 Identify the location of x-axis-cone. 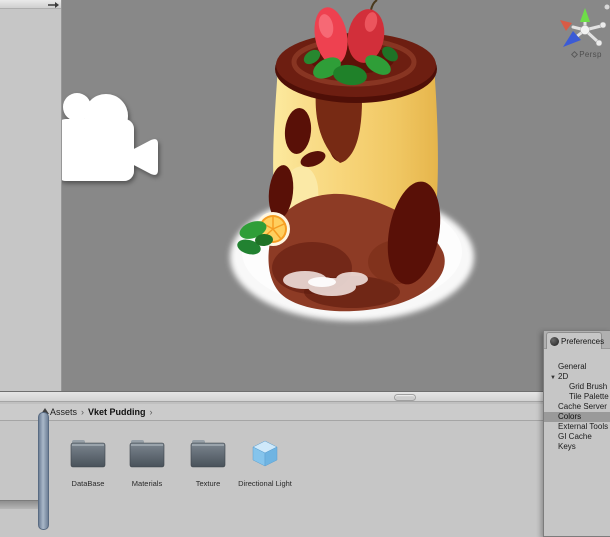
(566, 25).